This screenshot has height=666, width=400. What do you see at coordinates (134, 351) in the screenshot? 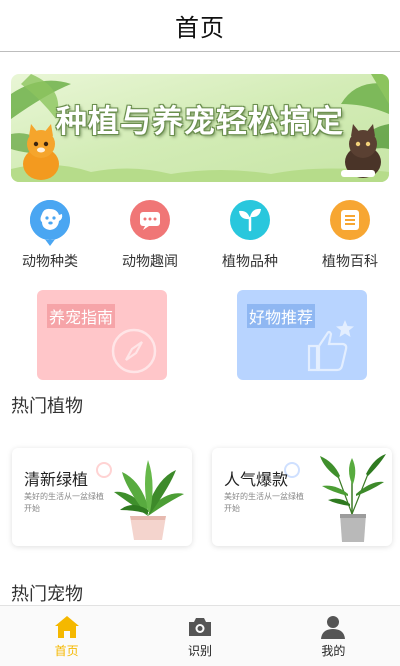
I see `compass-icon` at bounding box center [134, 351].